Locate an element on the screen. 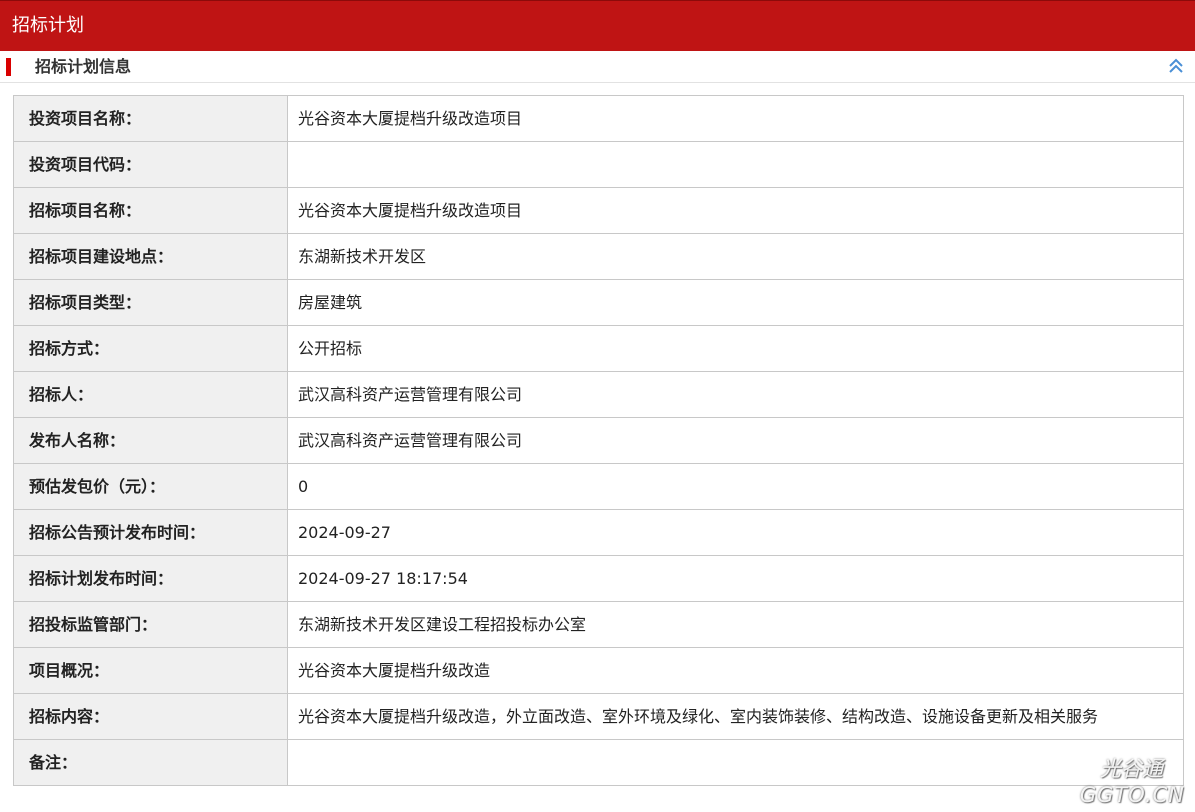 The width and height of the screenshot is (1195, 812). field-value: 房屋建筑 is located at coordinates (735, 302).